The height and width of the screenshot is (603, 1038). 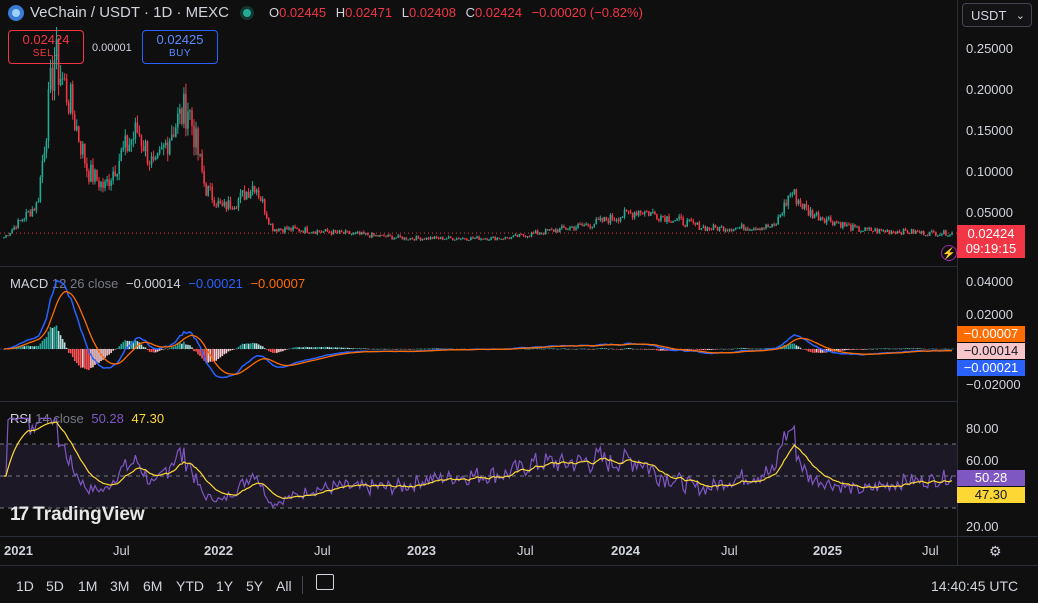 What do you see at coordinates (989, 130) in the screenshot?
I see `price-axis-label: 0.15000` at bounding box center [989, 130].